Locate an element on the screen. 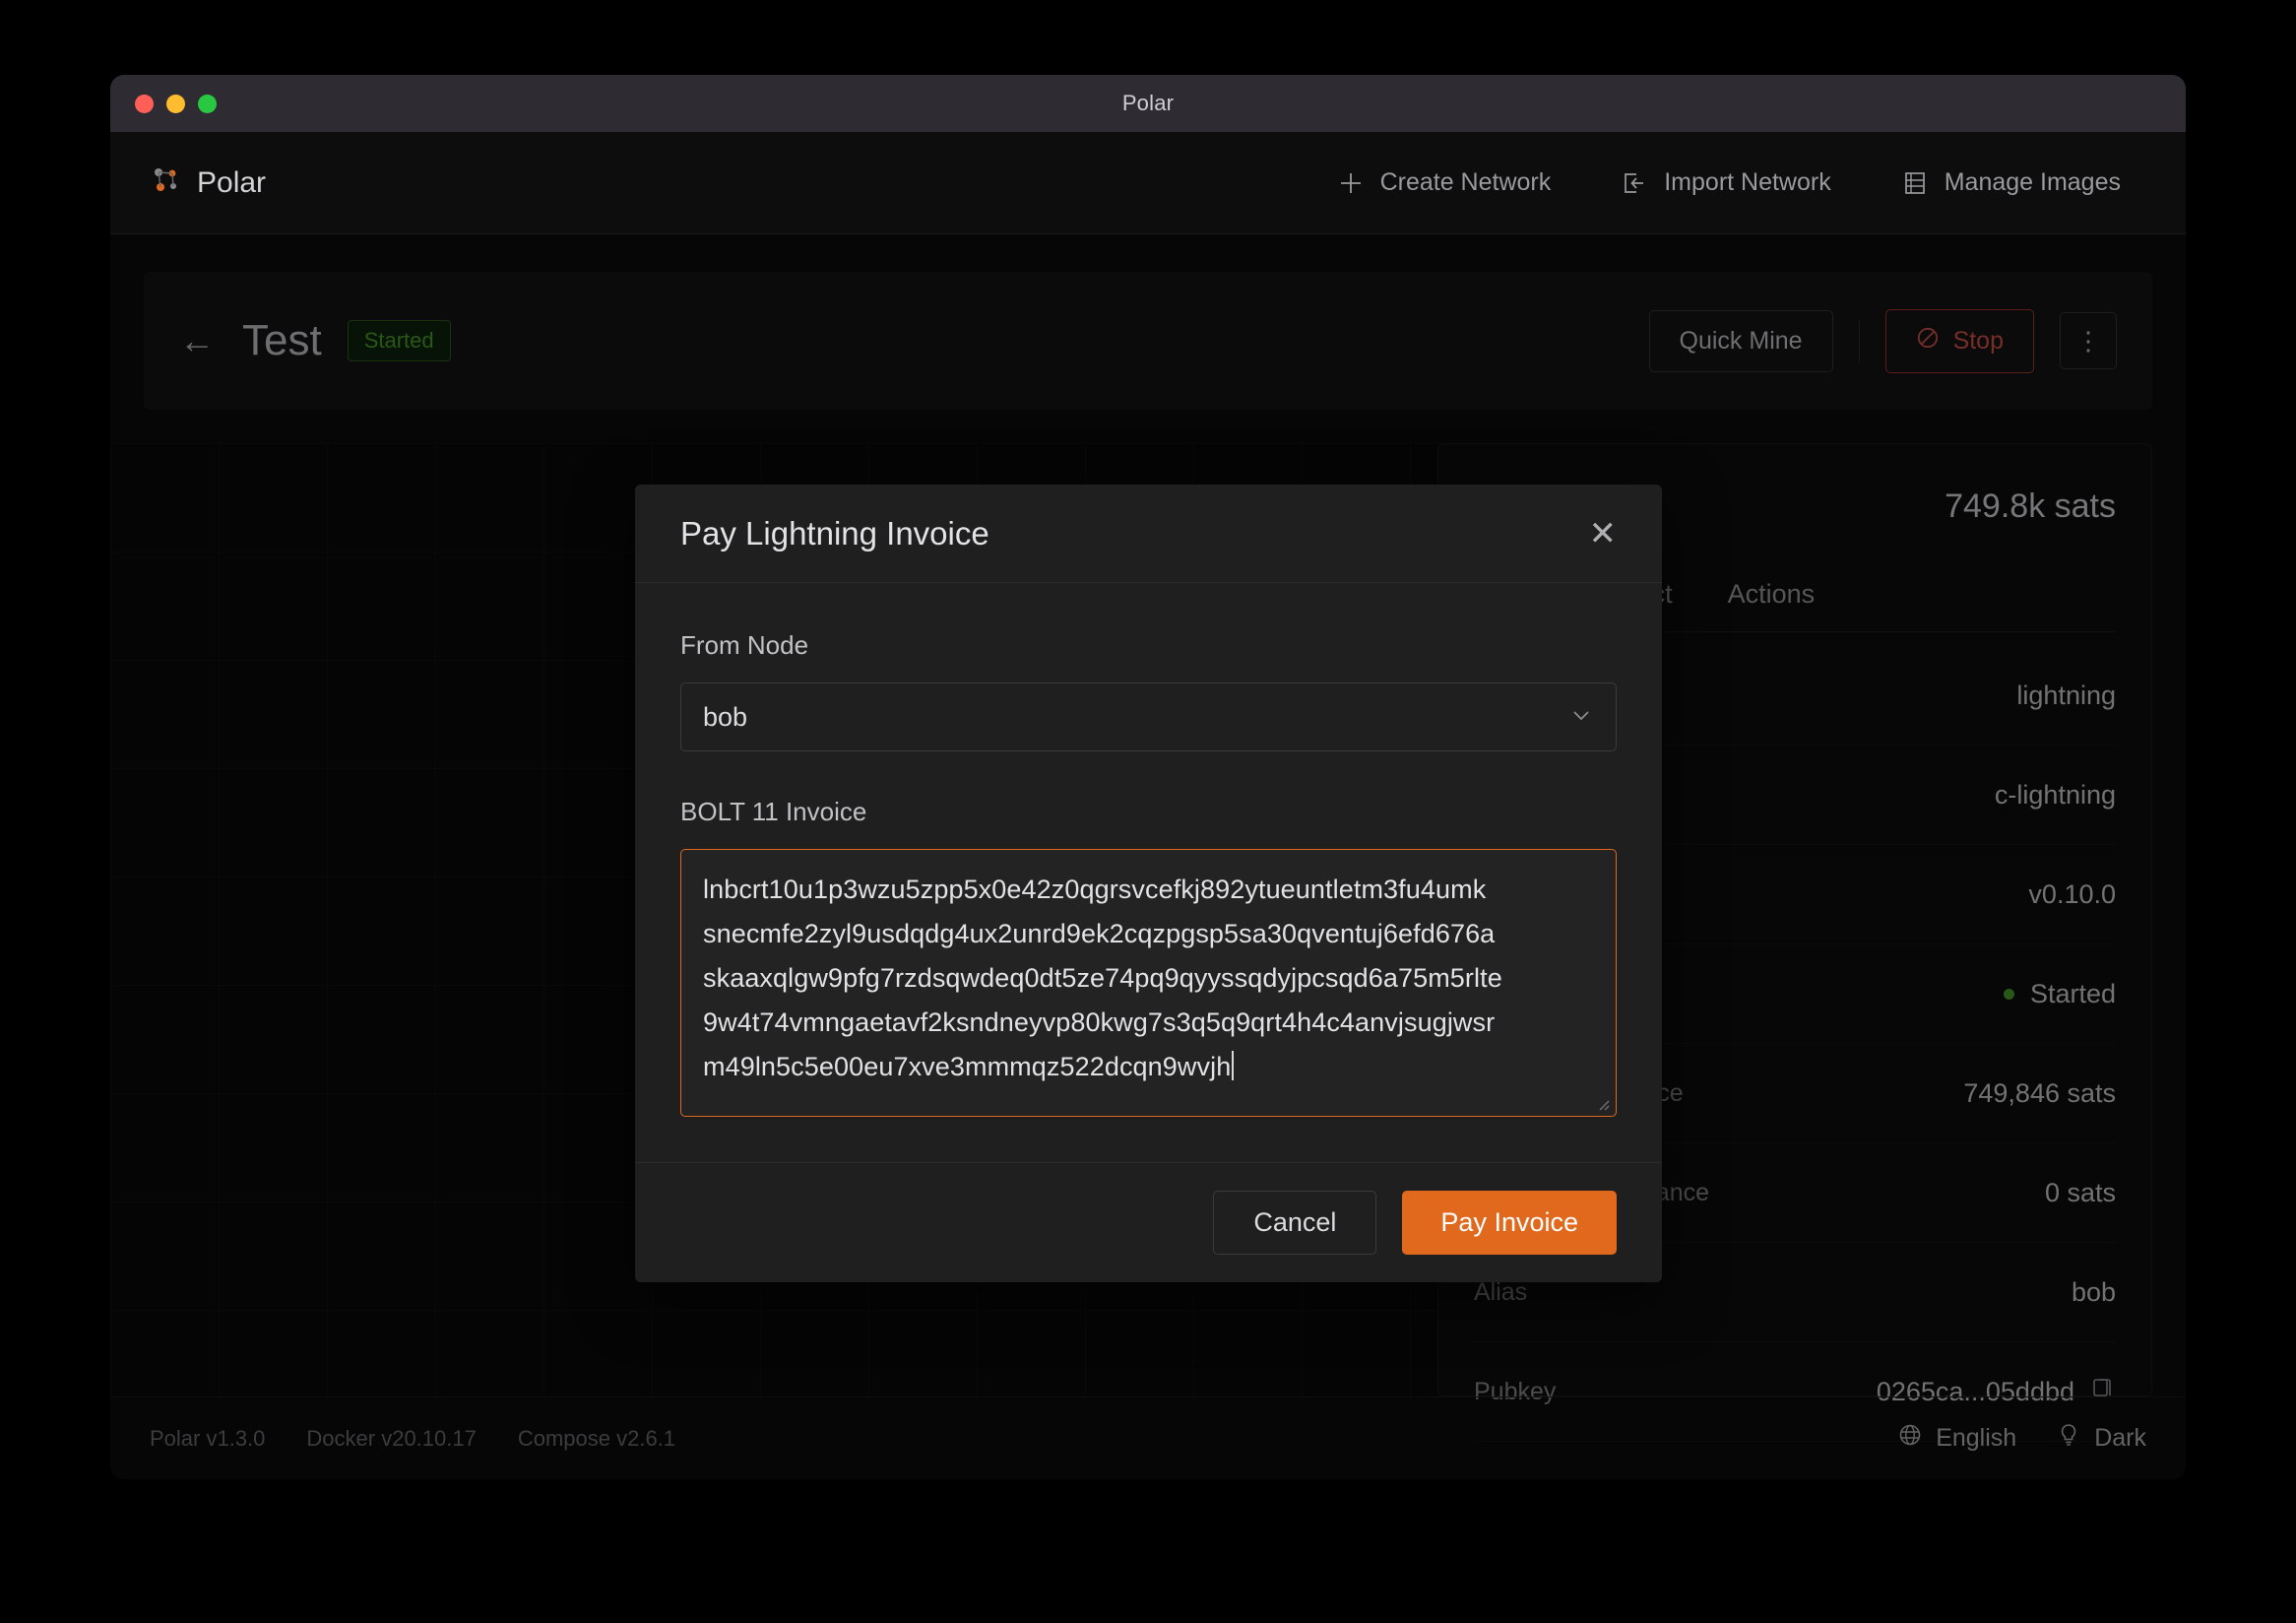 This screenshot has width=2296, height=1623. import-icon is located at coordinates (1634, 183).